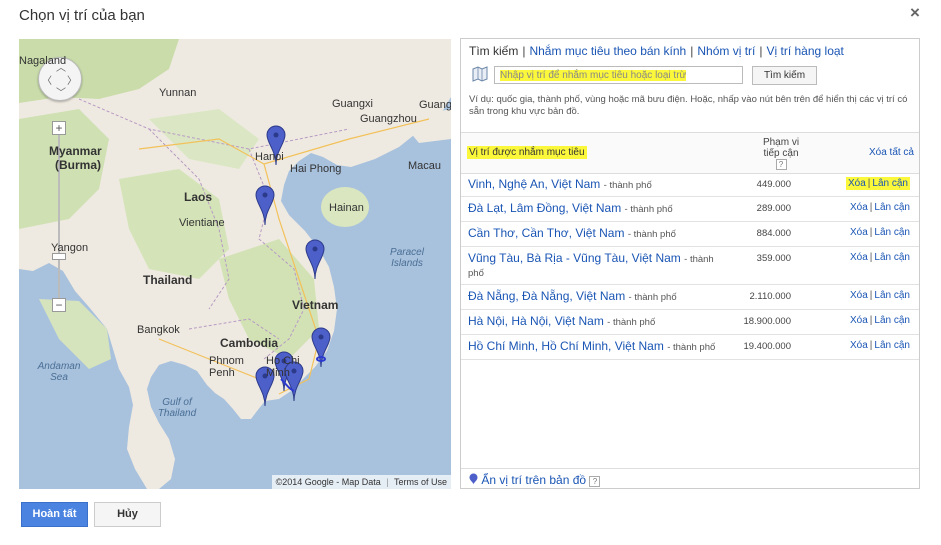 This screenshot has height=545, width=941. What do you see at coordinates (784, 75) in the screenshot?
I see `search-button: Tìm kiếm` at bounding box center [784, 75].